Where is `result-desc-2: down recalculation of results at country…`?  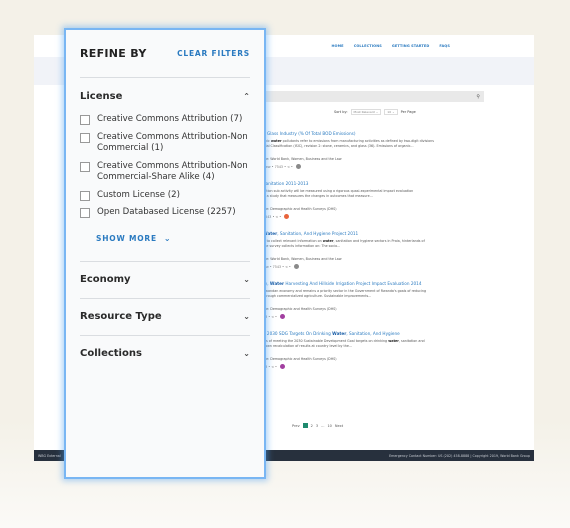
result-desc-2: down recalculation of results at country… is located at coordinates (308, 346).